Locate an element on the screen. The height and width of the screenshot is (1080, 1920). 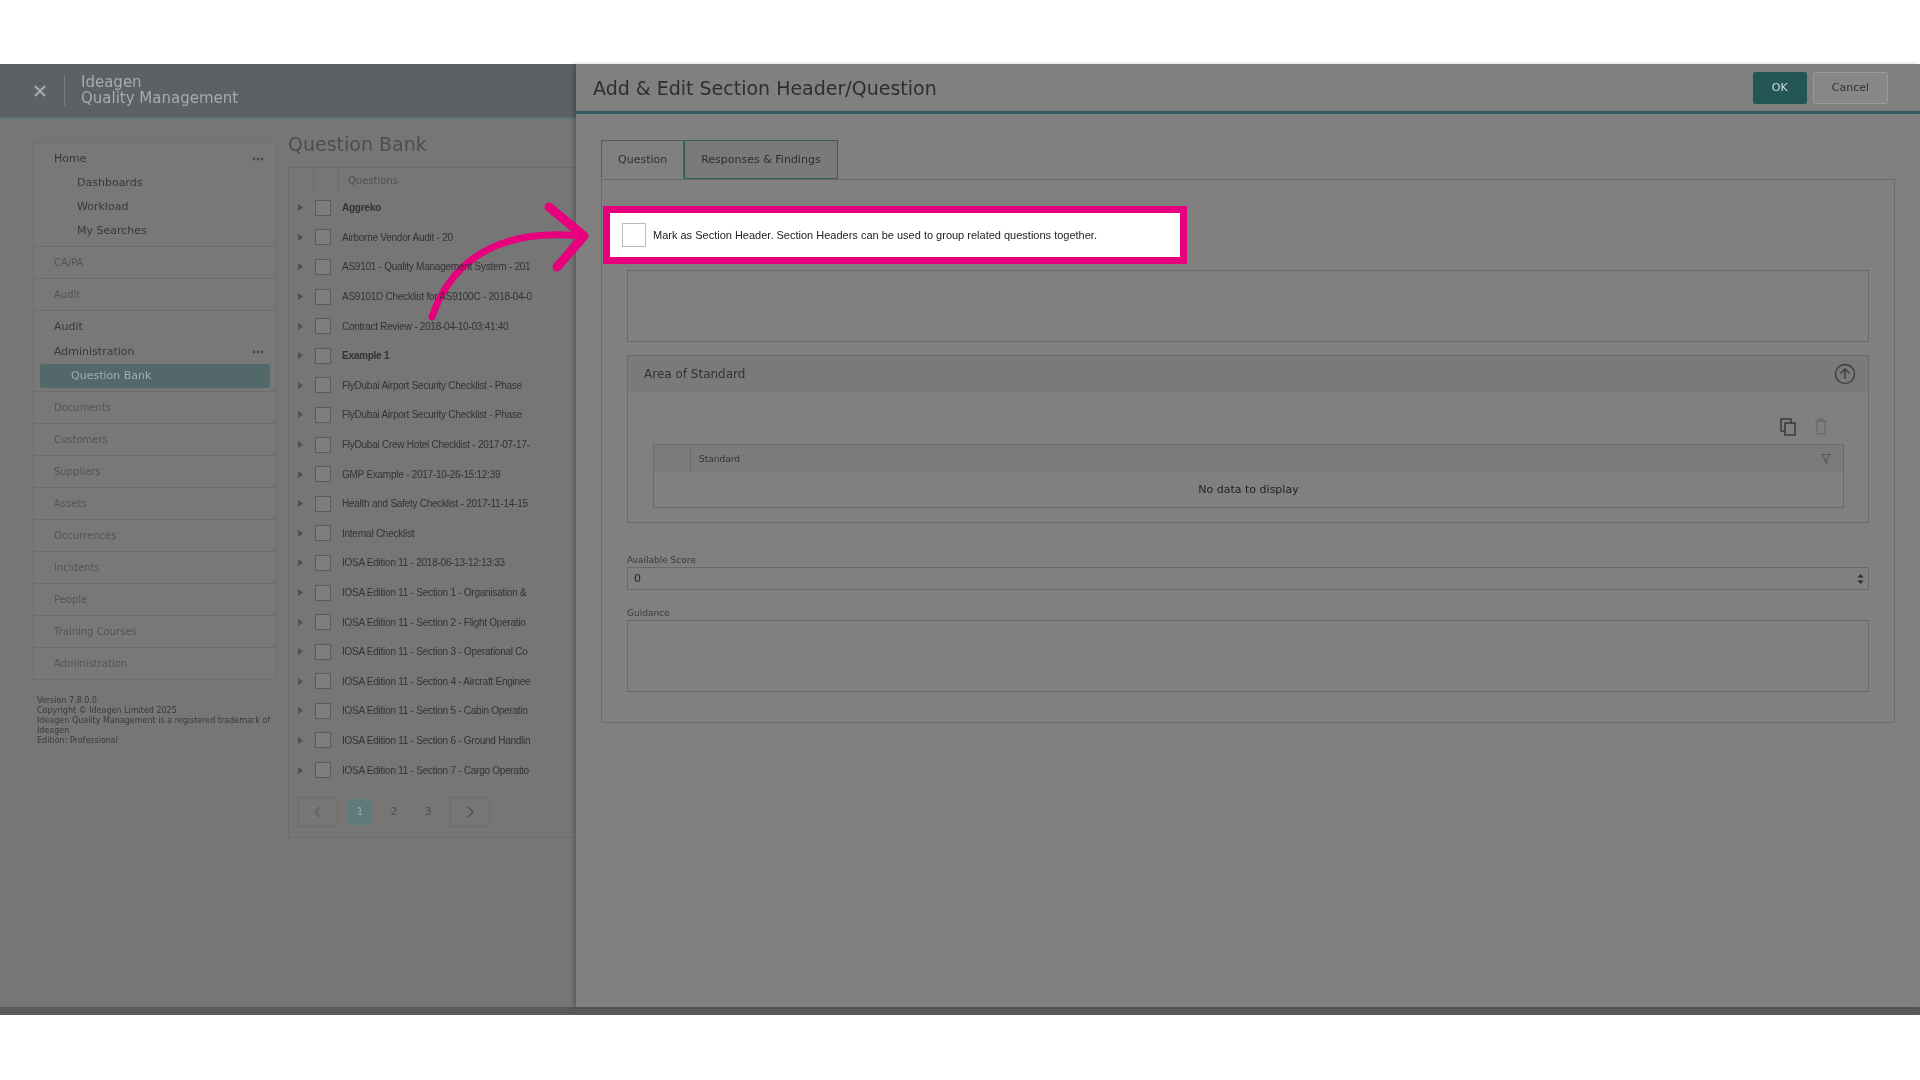
chevron-left-icon is located at coordinates (318, 811).